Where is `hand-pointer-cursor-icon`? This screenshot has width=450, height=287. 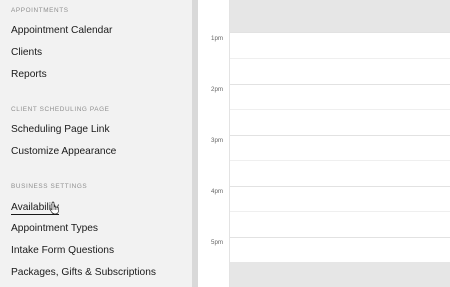 hand-pointer-cursor-icon is located at coordinates (54, 208).